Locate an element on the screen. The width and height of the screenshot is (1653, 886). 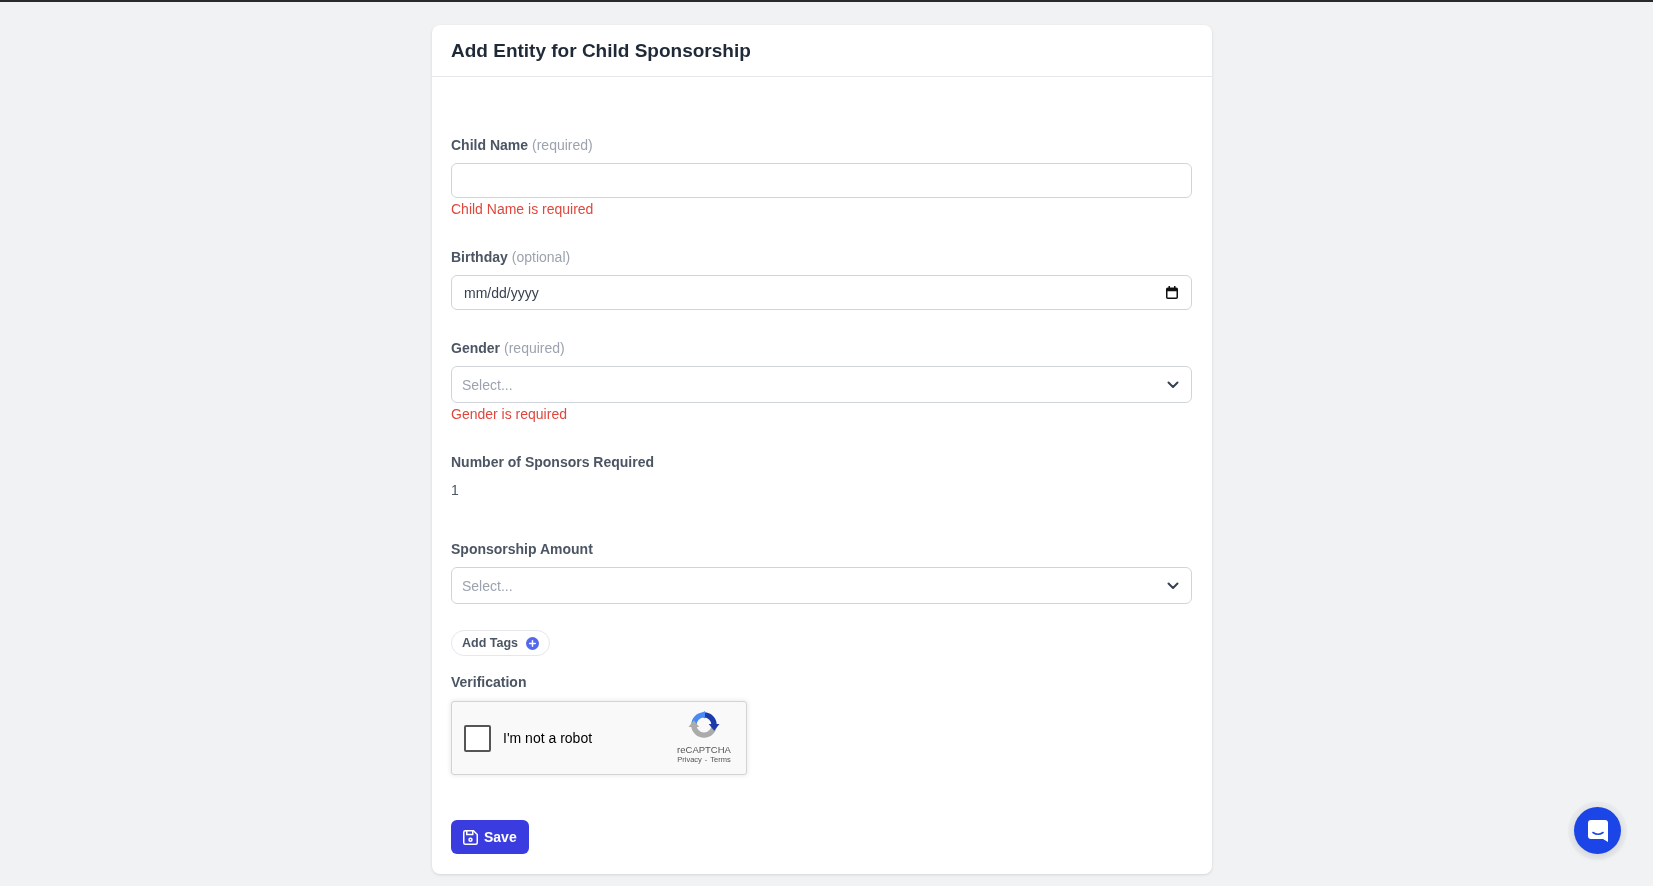
text-field is located at coordinates (821, 180).